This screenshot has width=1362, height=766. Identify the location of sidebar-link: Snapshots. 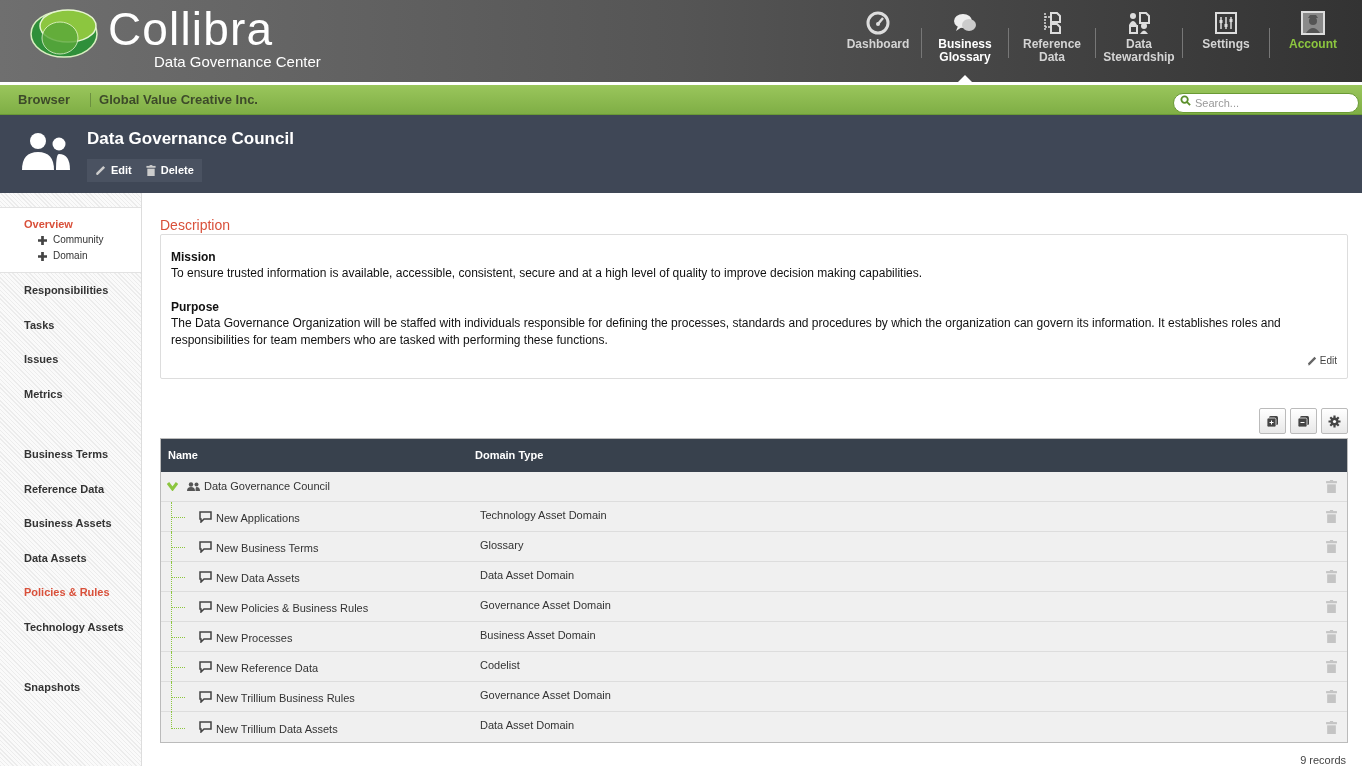
(70, 687).